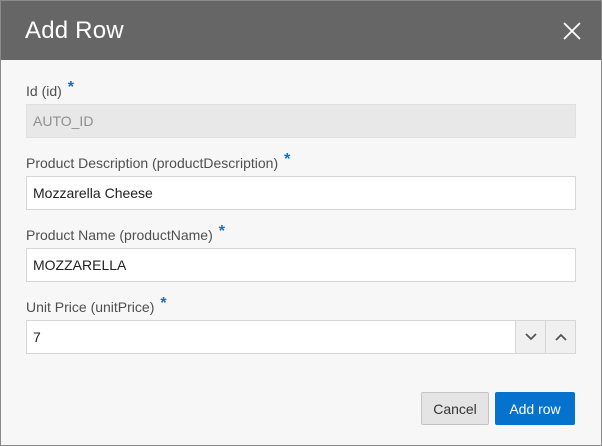  I want to click on unit-price-input, so click(271, 337).